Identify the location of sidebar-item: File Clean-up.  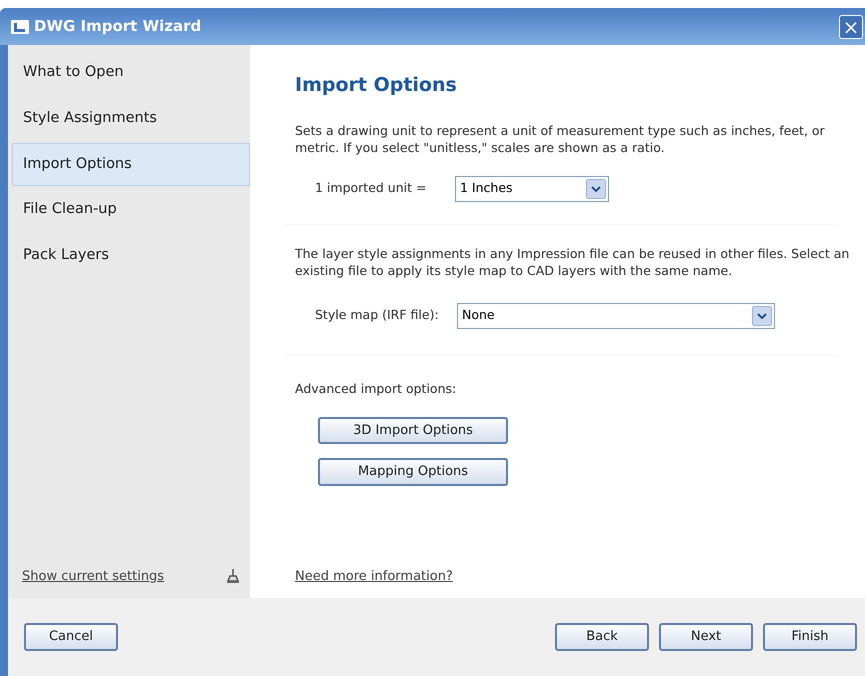
(131, 210).